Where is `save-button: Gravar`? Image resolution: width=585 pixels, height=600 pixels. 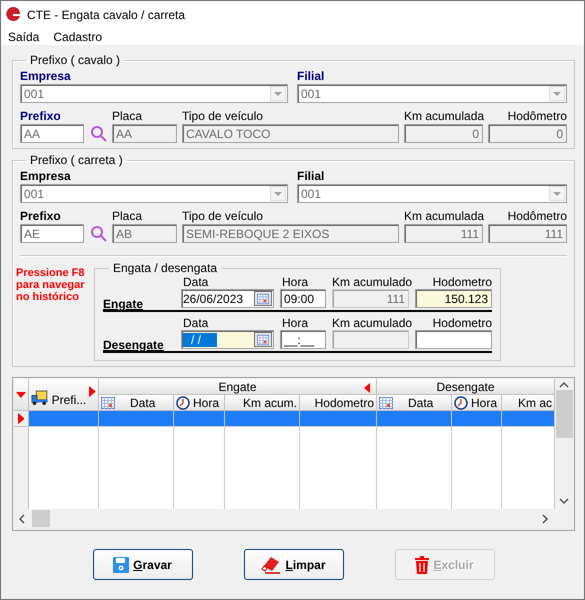
save-button: Gravar is located at coordinates (142, 564).